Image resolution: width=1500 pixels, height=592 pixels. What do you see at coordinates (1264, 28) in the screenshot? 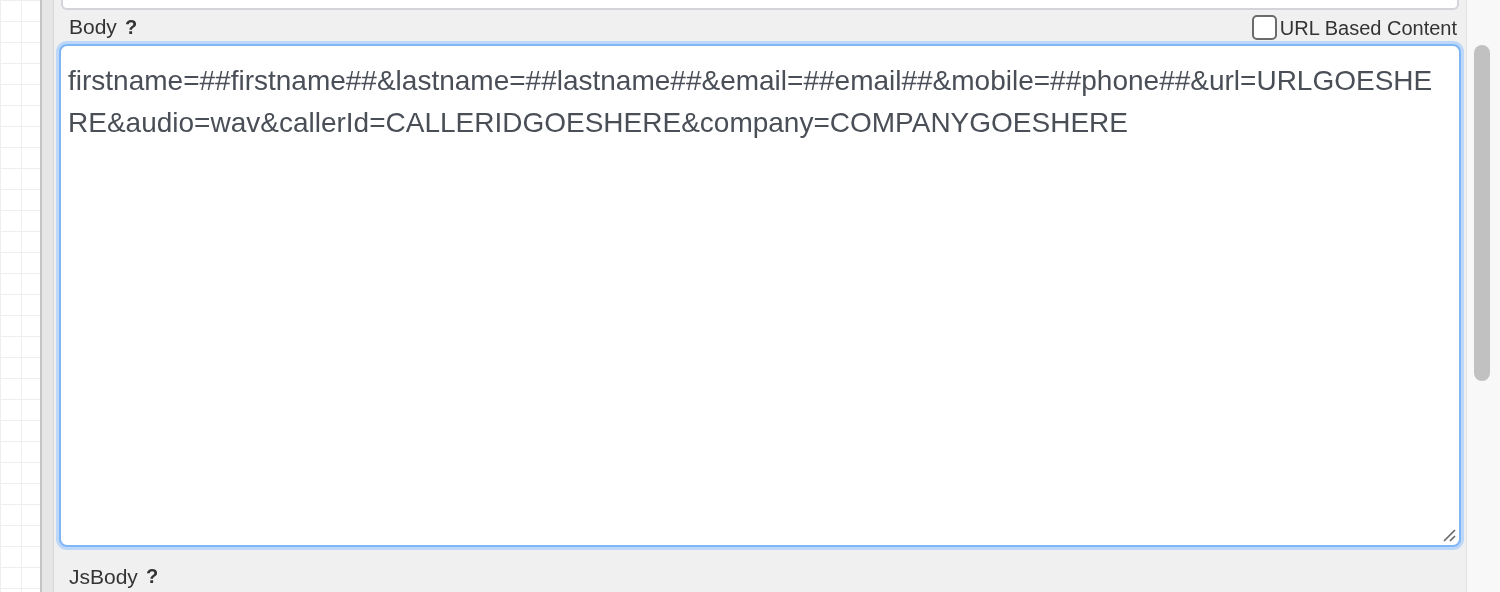
I see `checkbox` at bounding box center [1264, 28].